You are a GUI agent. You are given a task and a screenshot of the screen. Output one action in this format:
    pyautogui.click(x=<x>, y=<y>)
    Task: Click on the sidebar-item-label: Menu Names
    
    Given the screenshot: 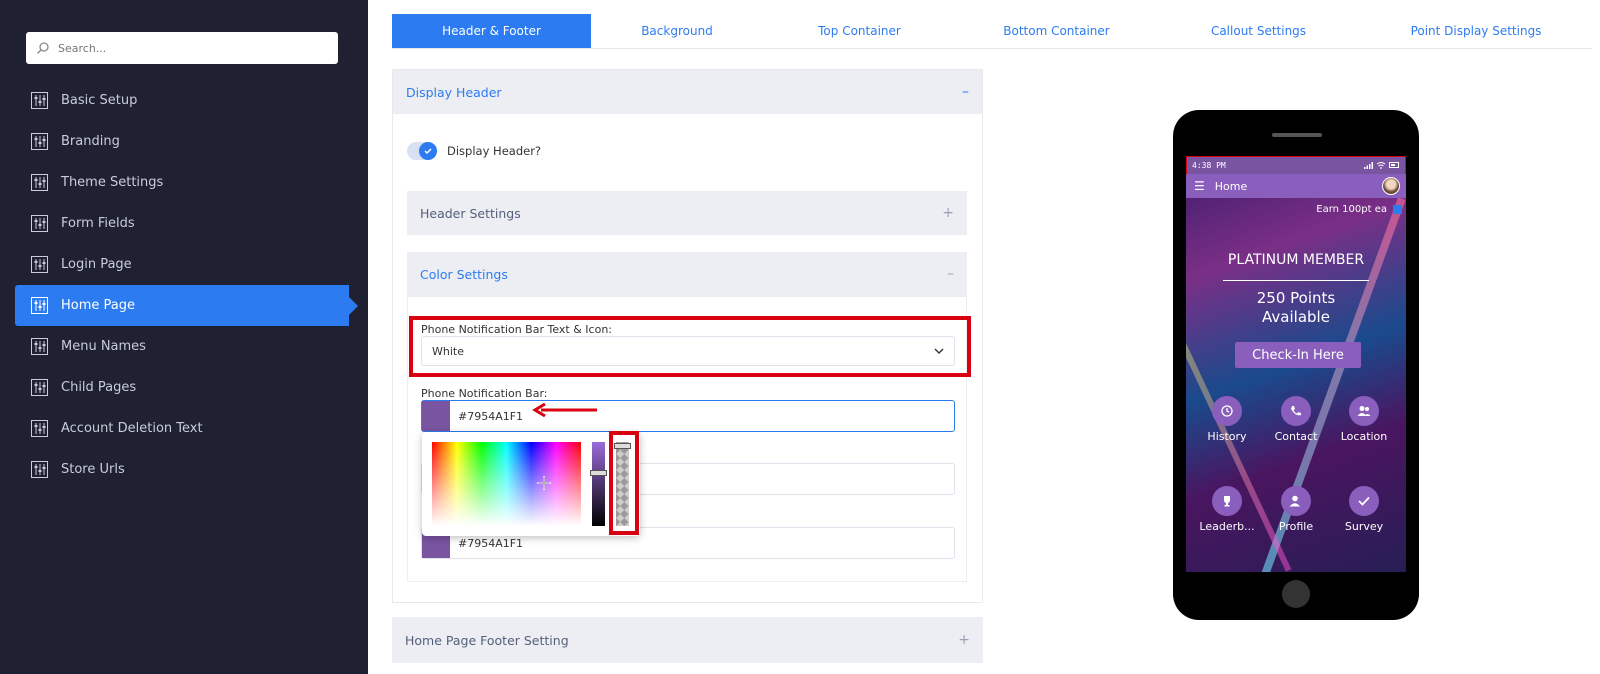 What is the action you would take?
    pyautogui.click(x=103, y=346)
    